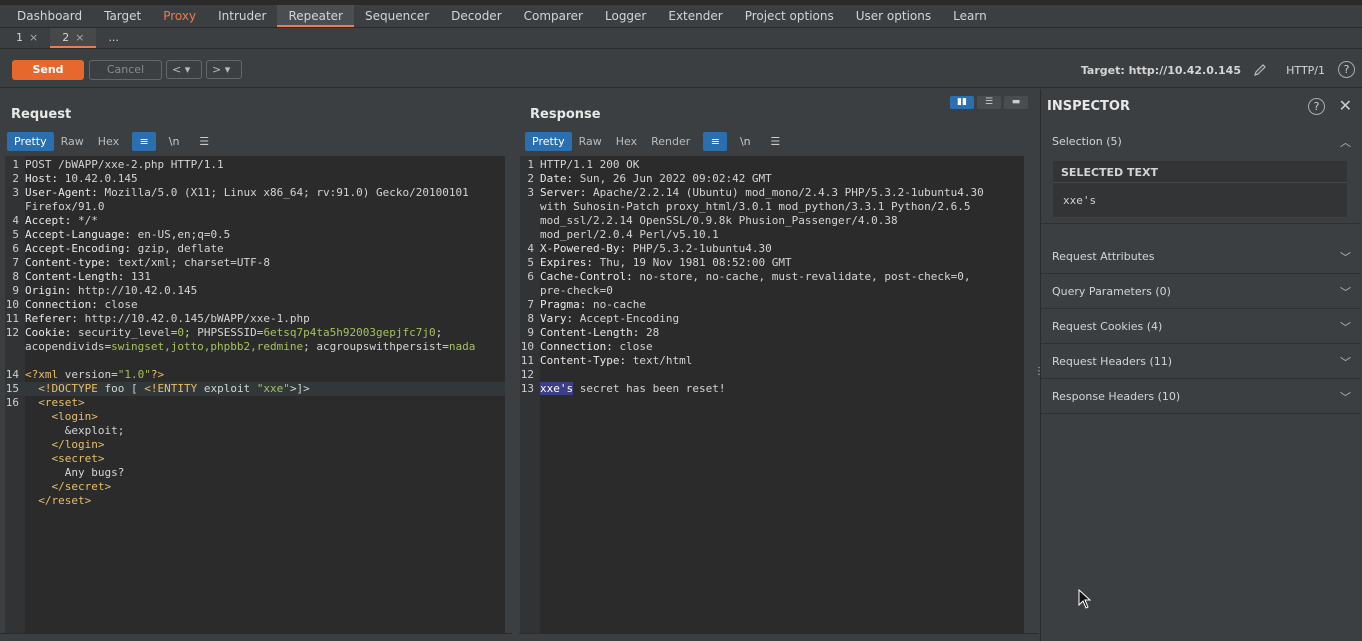 The height and width of the screenshot is (641, 1362). I want to click on chevron-up-icon: ︿, so click(1345, 142).